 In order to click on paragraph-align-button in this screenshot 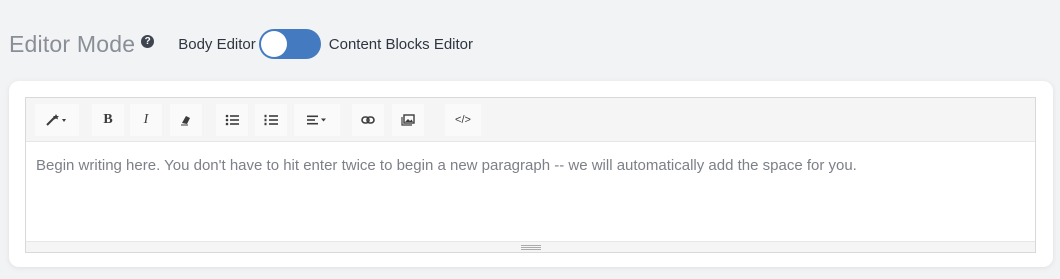, I will do `click(317, 120)`.